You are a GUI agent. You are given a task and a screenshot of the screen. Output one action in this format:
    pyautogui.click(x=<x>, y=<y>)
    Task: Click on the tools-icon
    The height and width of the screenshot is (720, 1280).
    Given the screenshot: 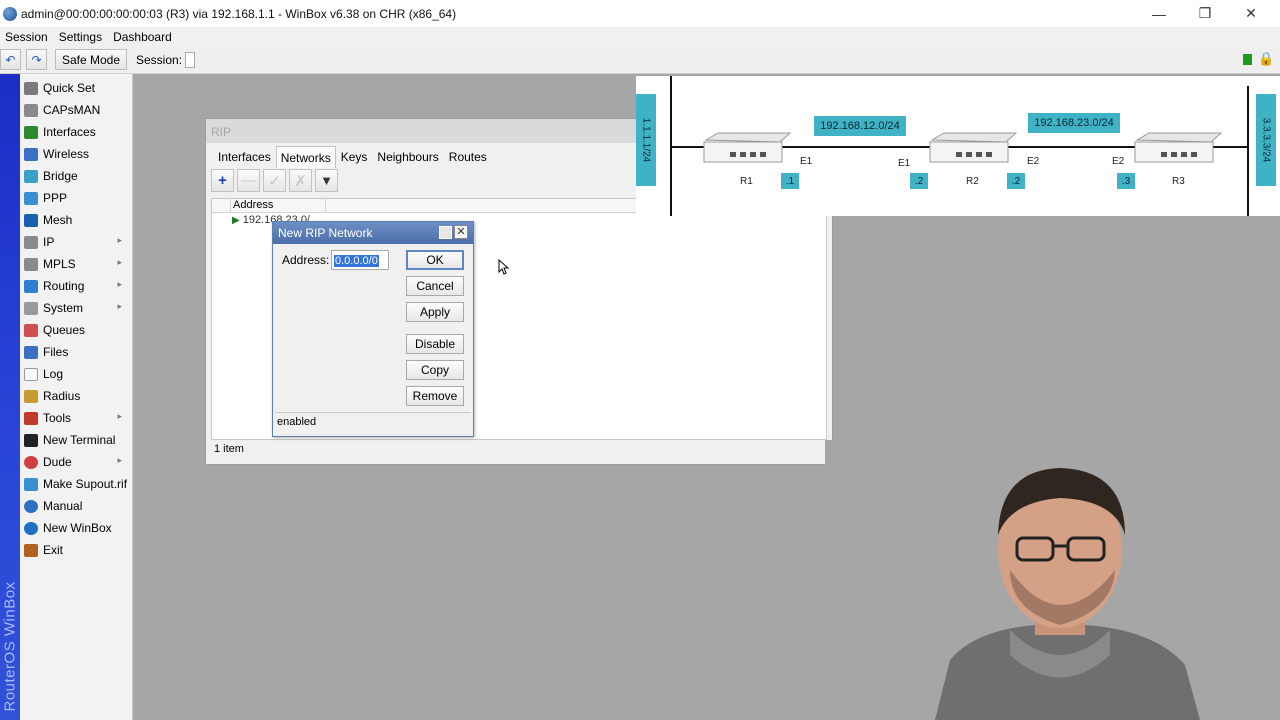 What is the action you would take?
    pyautogui.click(x=31, y=418)
    